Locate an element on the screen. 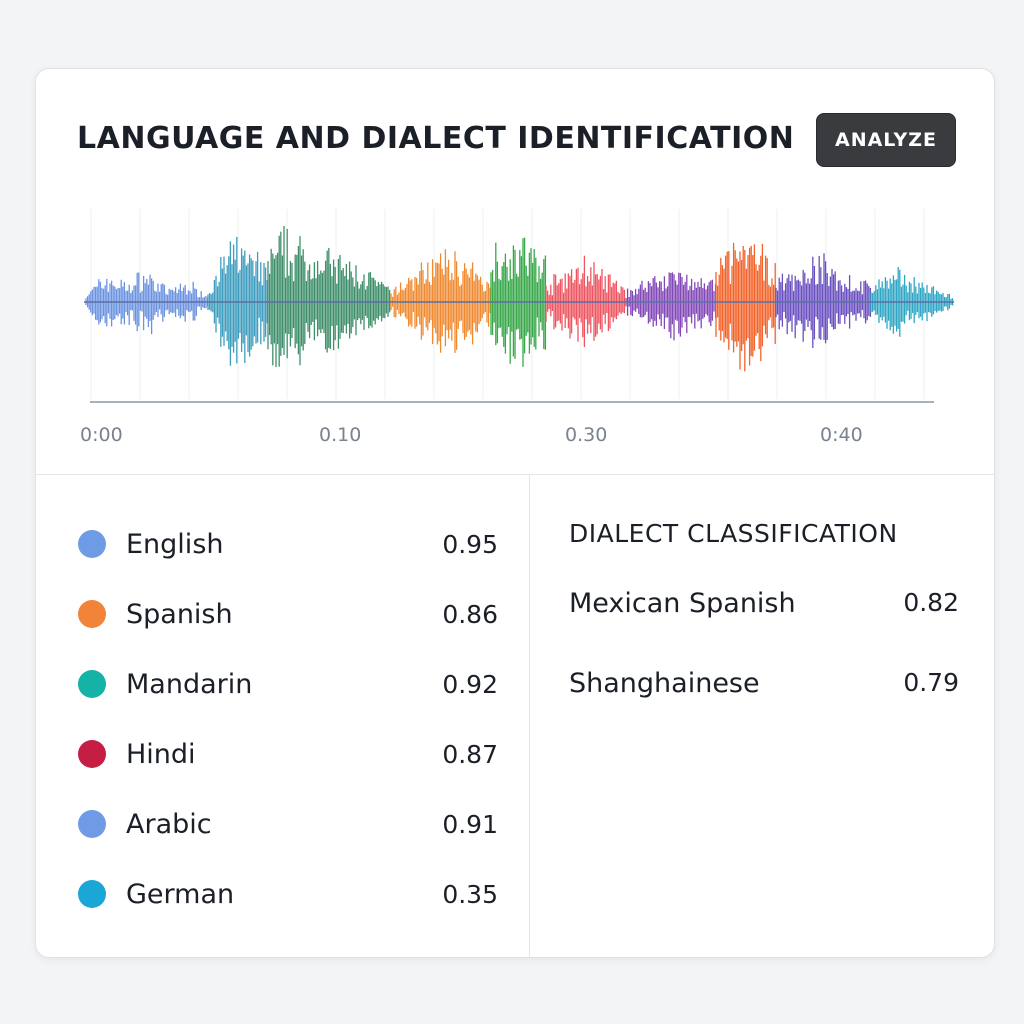 This screenshot has width=1024, height=1024. section-divider is located at coordinates (515, 474).